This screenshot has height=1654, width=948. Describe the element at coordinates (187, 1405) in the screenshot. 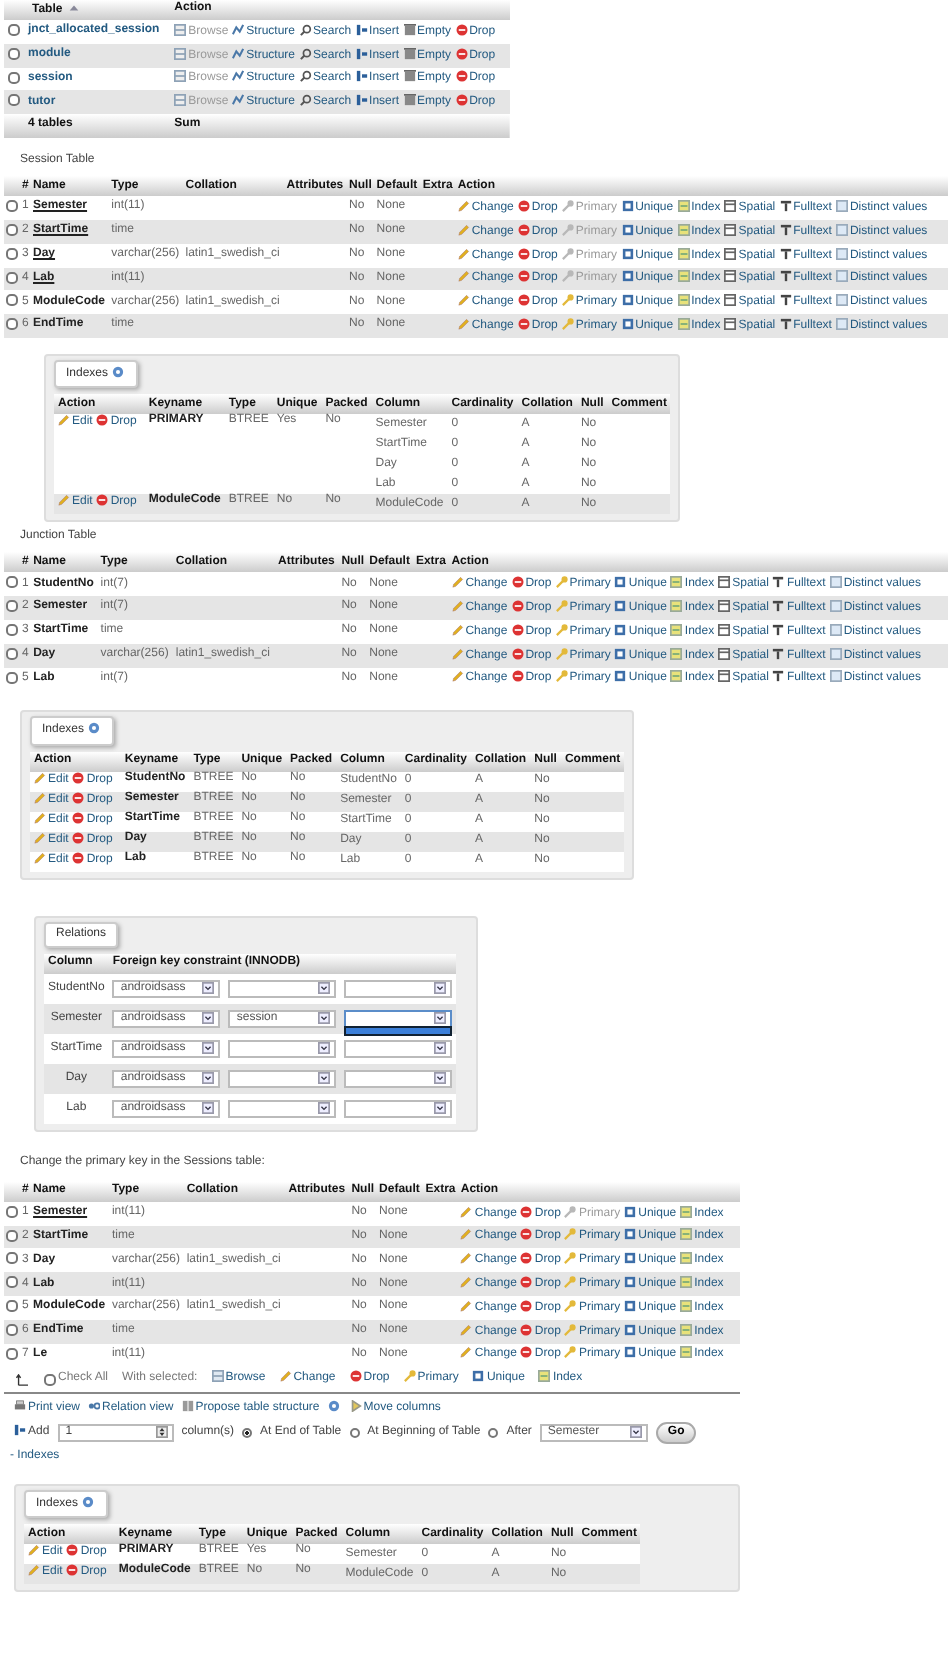

I see `propose-icon` at that location.